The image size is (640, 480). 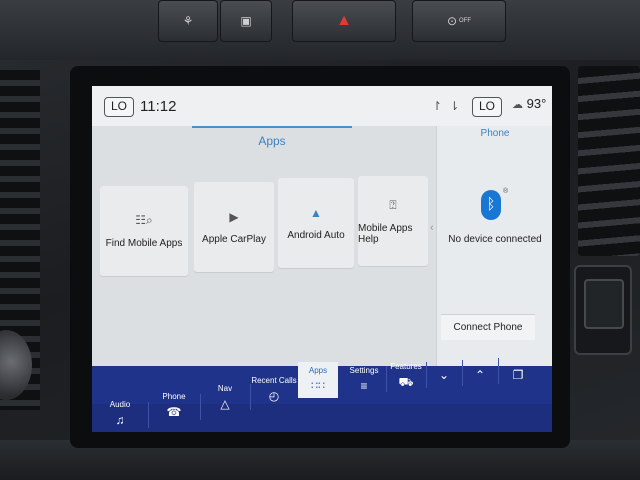 I want to click on nav-label: Recent Calls, so click(x=274, y=380).